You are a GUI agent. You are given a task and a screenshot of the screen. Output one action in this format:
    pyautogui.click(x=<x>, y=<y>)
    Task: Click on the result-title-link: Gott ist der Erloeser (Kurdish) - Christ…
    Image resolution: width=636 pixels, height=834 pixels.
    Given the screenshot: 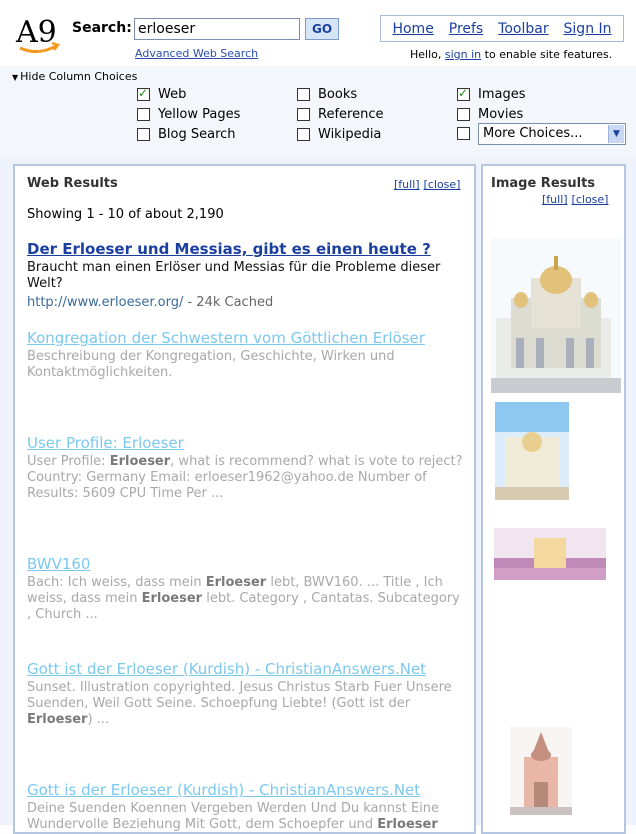 What is the action you would take?
    pyautogui.click(x=247, y=669)
    